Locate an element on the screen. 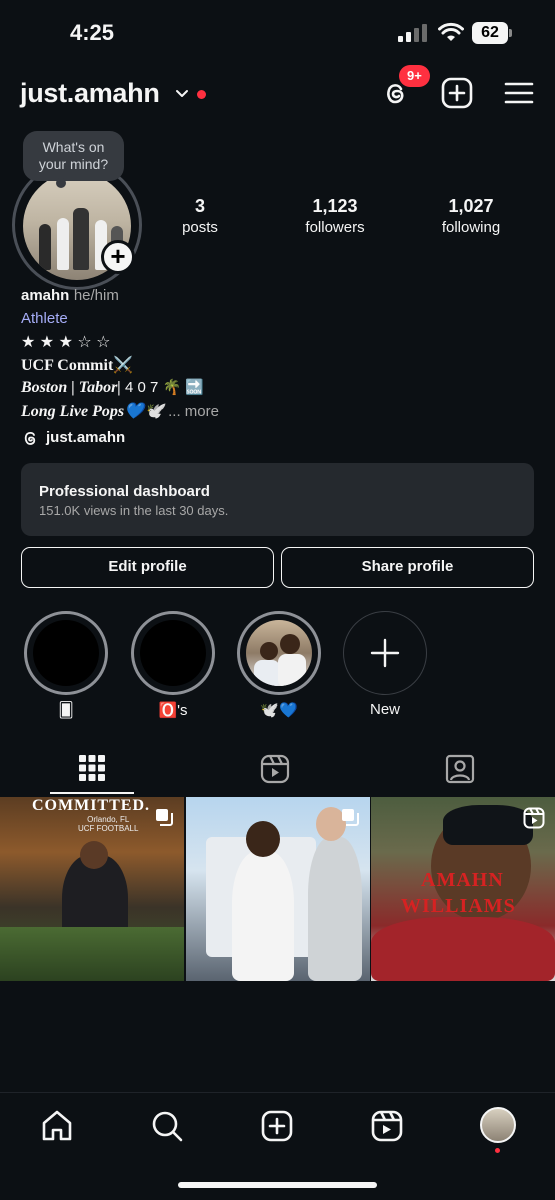 The image size is (555, 1200). add-story-button: + is located at coordinates (118, 257).